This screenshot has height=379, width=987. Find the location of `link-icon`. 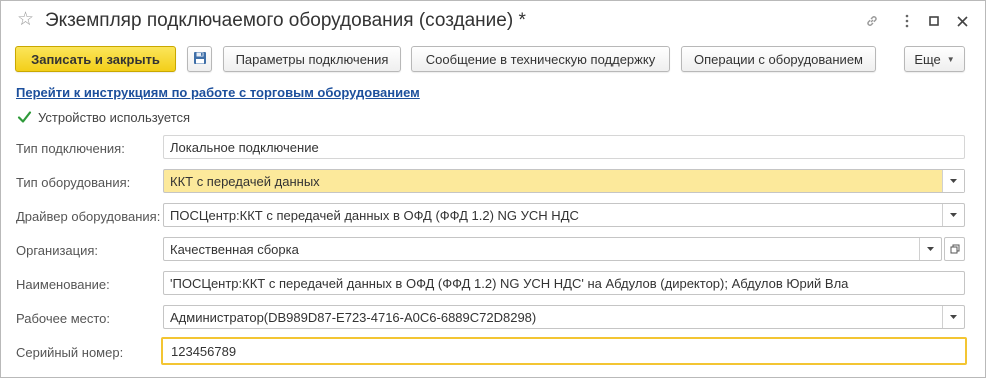

link-icon is located at coordinates (872, 21).